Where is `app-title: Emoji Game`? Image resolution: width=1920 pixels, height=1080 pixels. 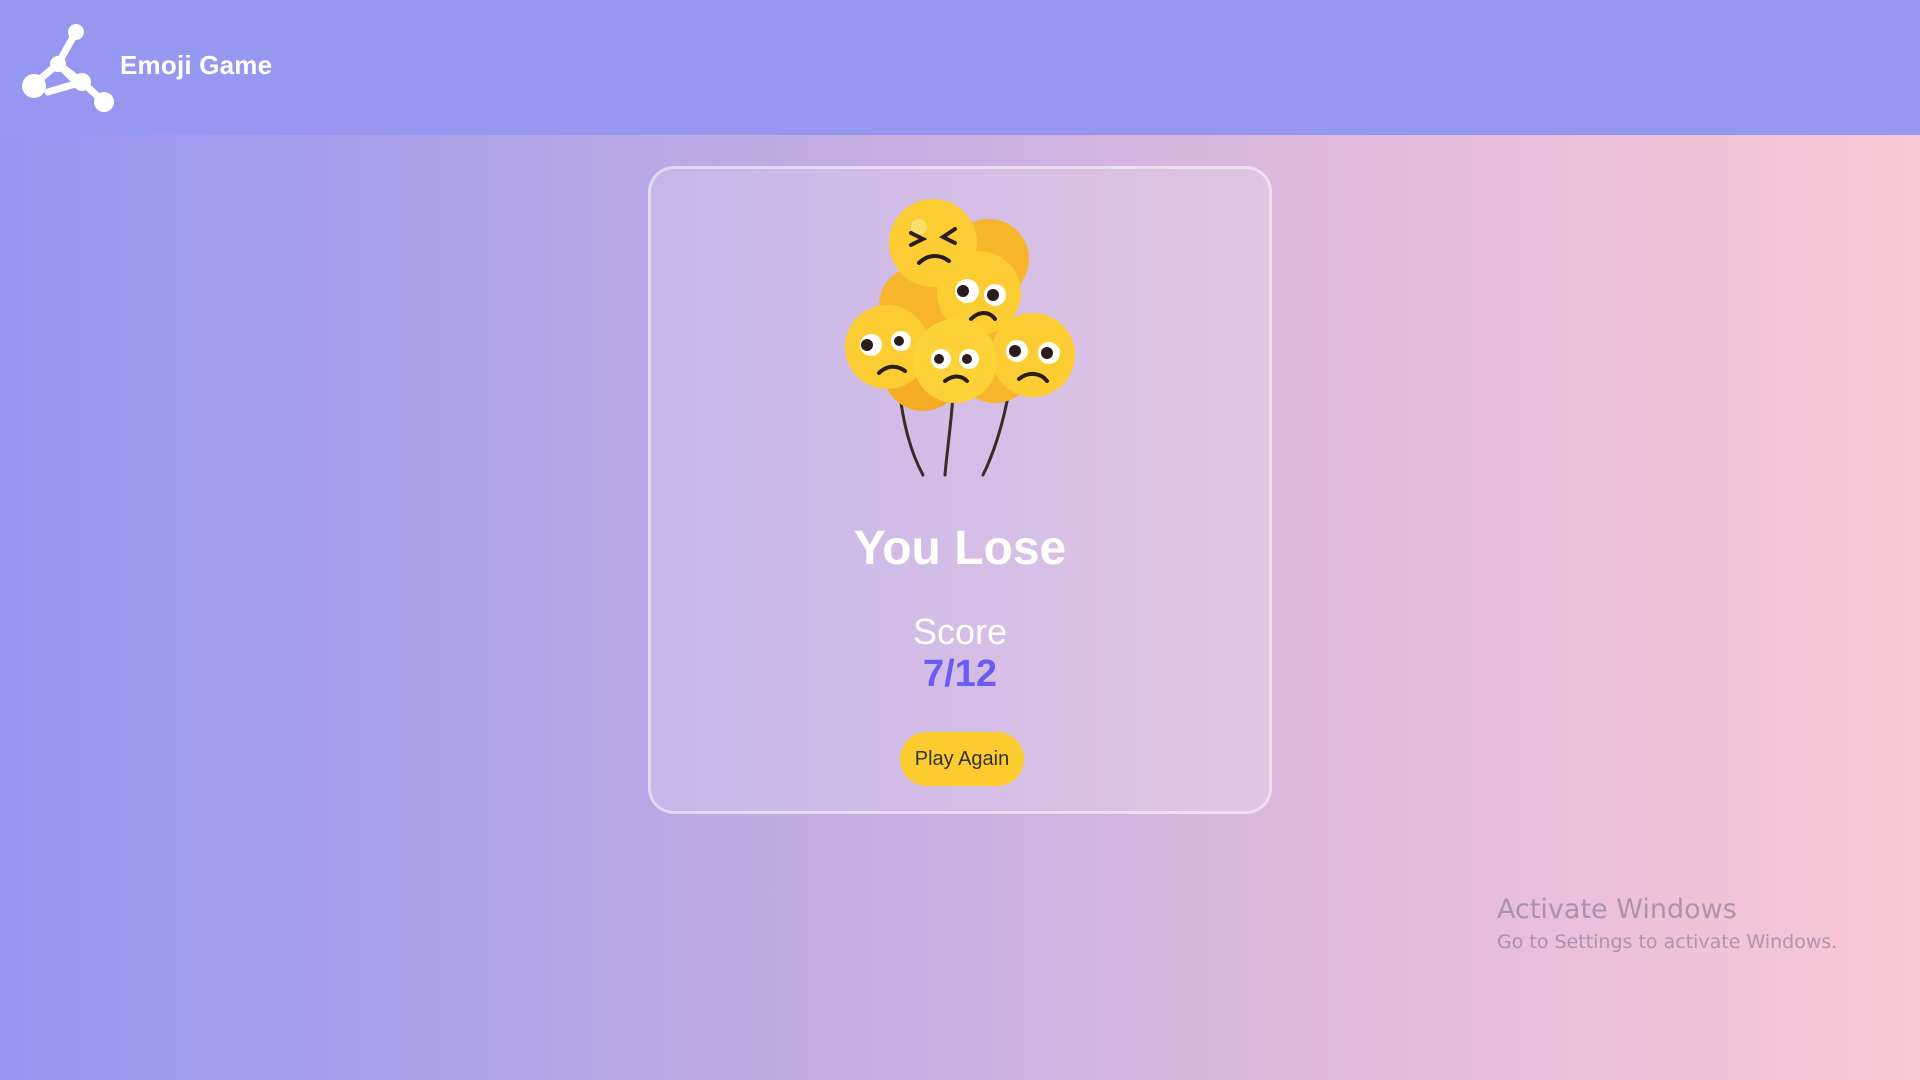
app-title: Emoji Game is located at coordinates (196, 65).